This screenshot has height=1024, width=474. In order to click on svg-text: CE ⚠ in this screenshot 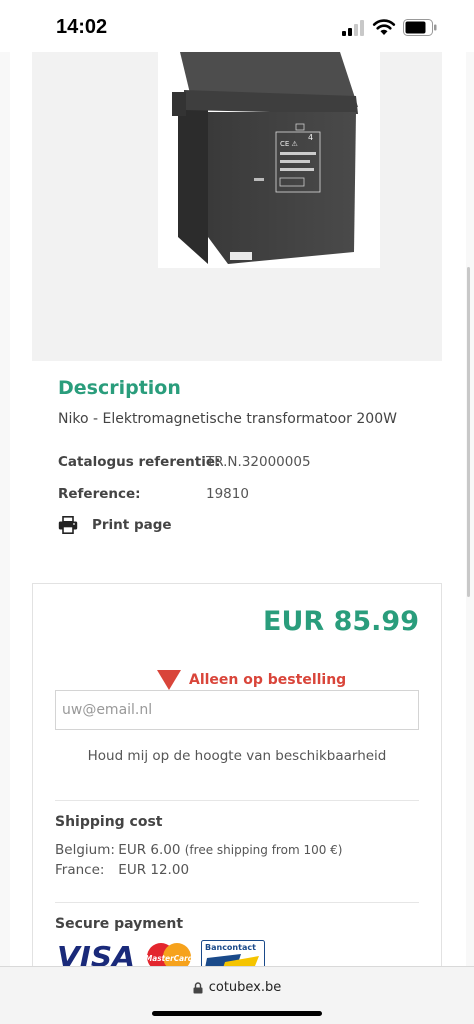, I will do `click(289, 144)`.